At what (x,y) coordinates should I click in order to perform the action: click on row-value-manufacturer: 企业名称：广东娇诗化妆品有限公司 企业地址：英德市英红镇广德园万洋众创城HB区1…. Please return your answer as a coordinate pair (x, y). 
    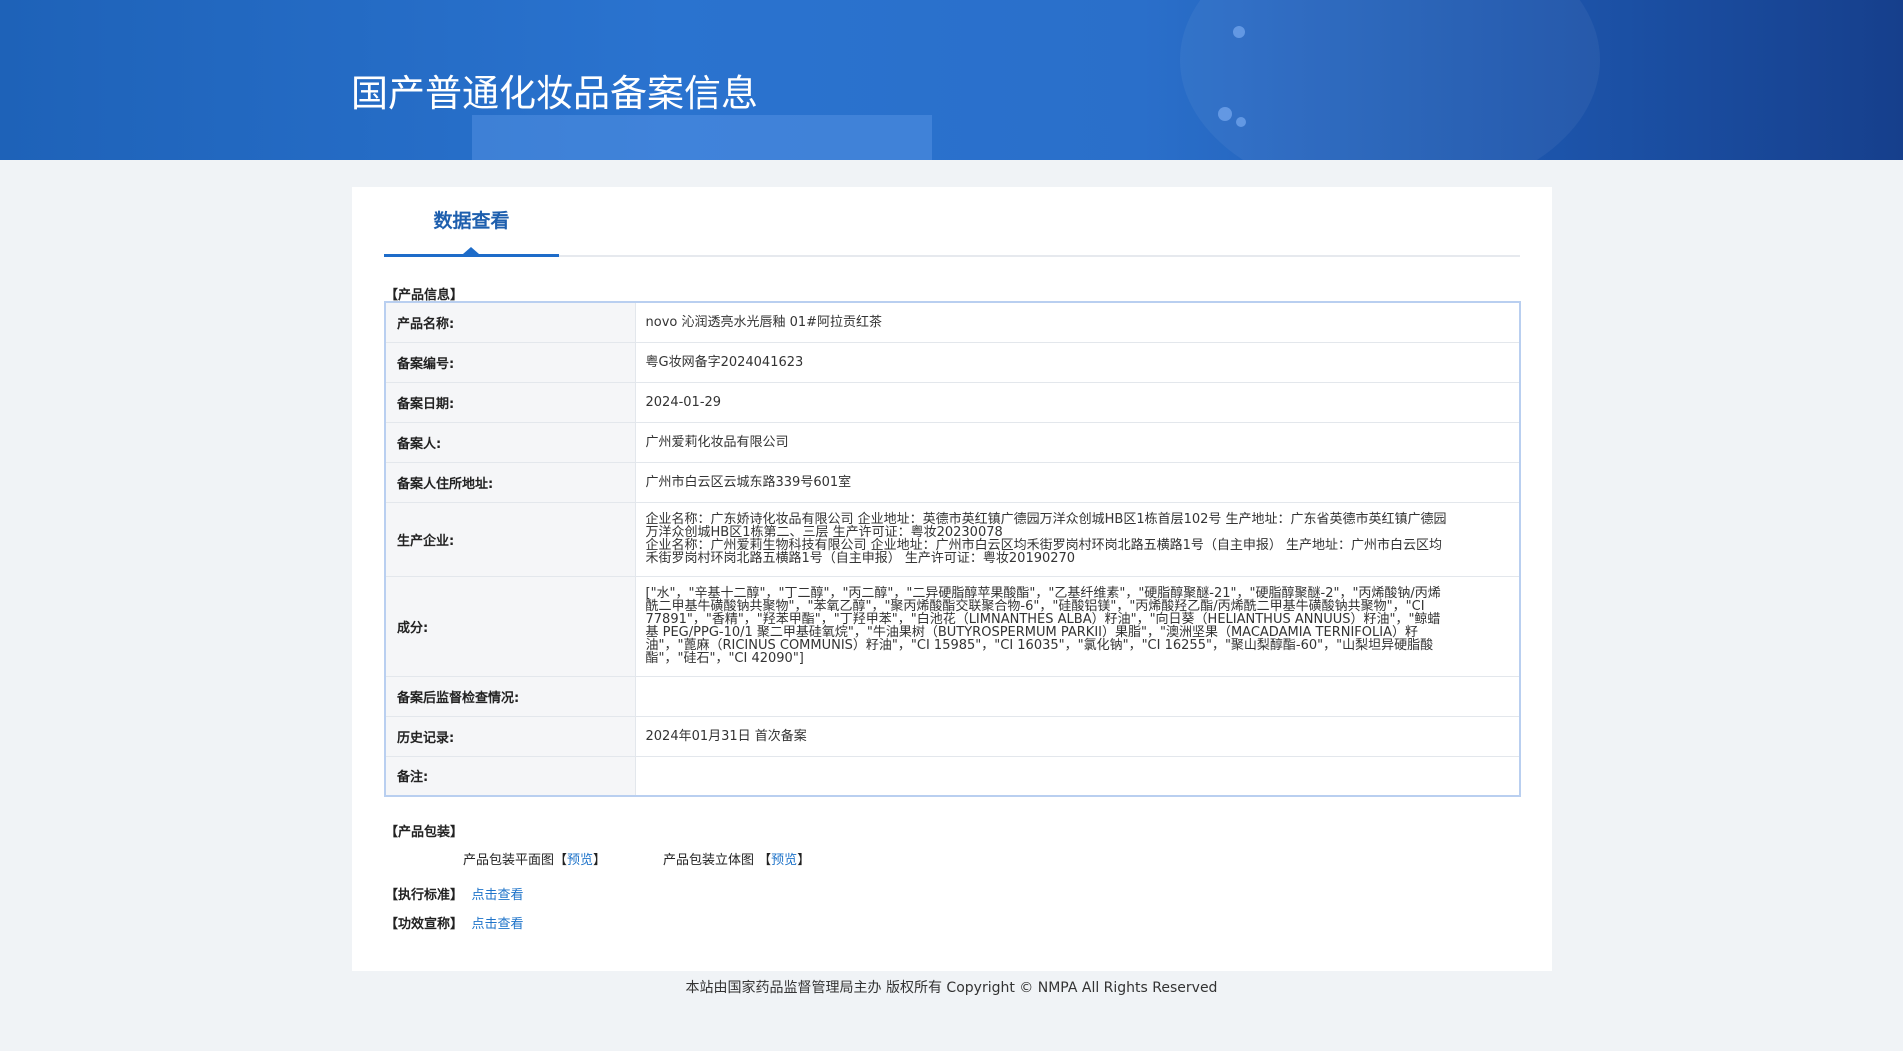
    Looking at the image, I should click on (1077, 539).